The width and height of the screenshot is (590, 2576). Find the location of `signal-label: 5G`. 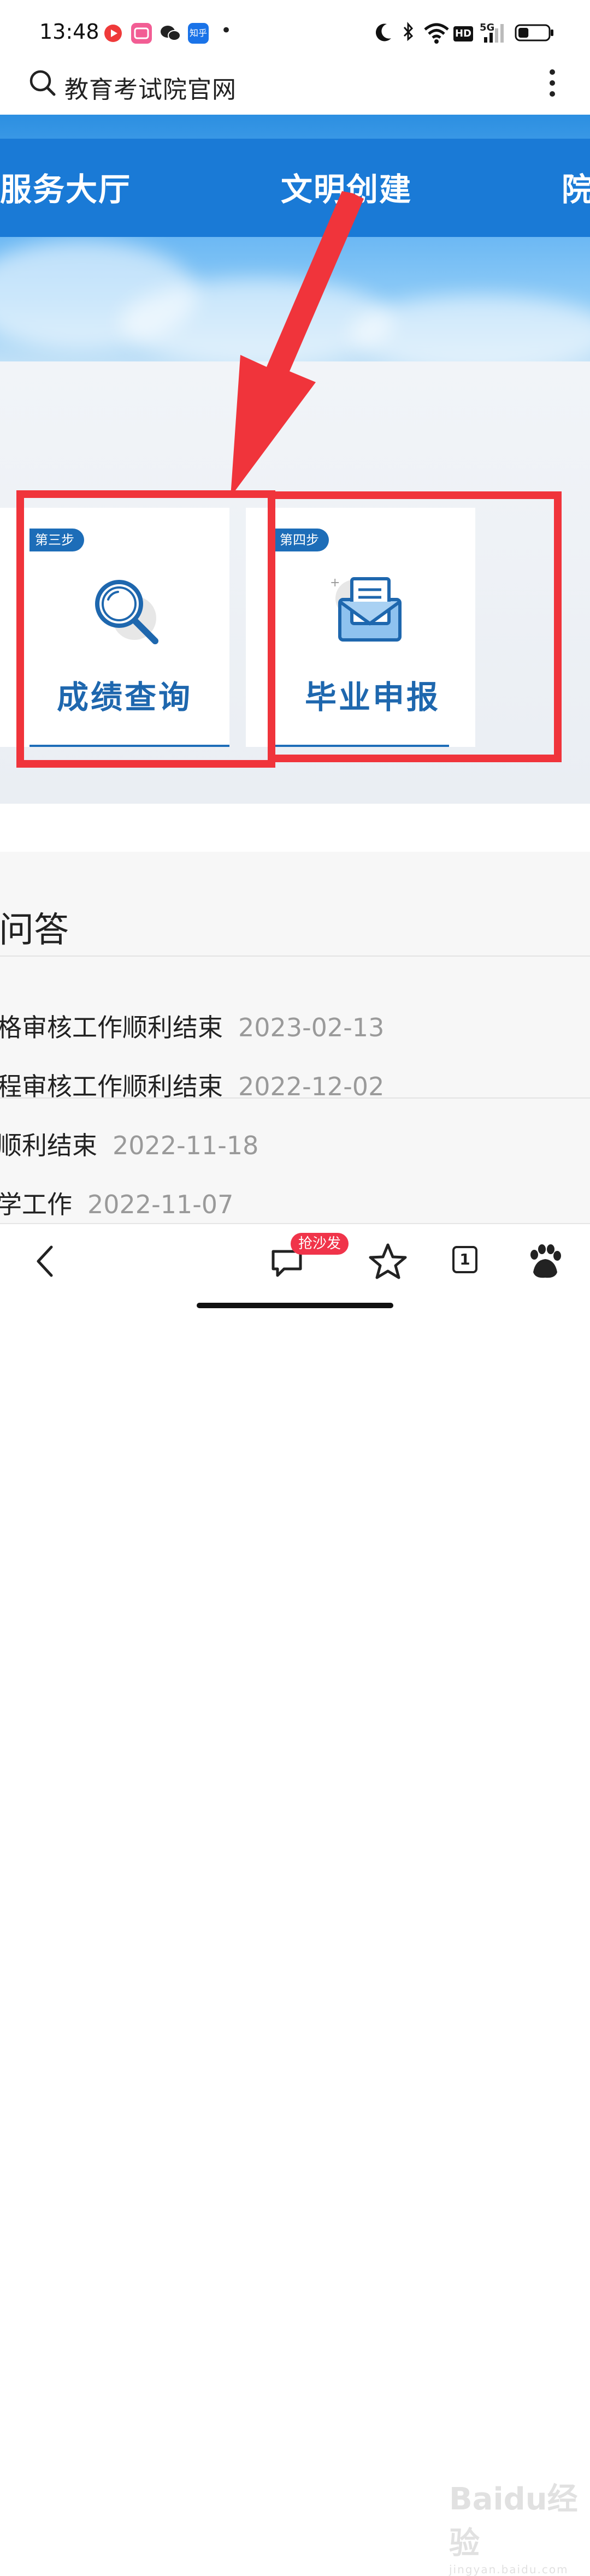

signal-label: 5G is located at coordinates (487, 27).